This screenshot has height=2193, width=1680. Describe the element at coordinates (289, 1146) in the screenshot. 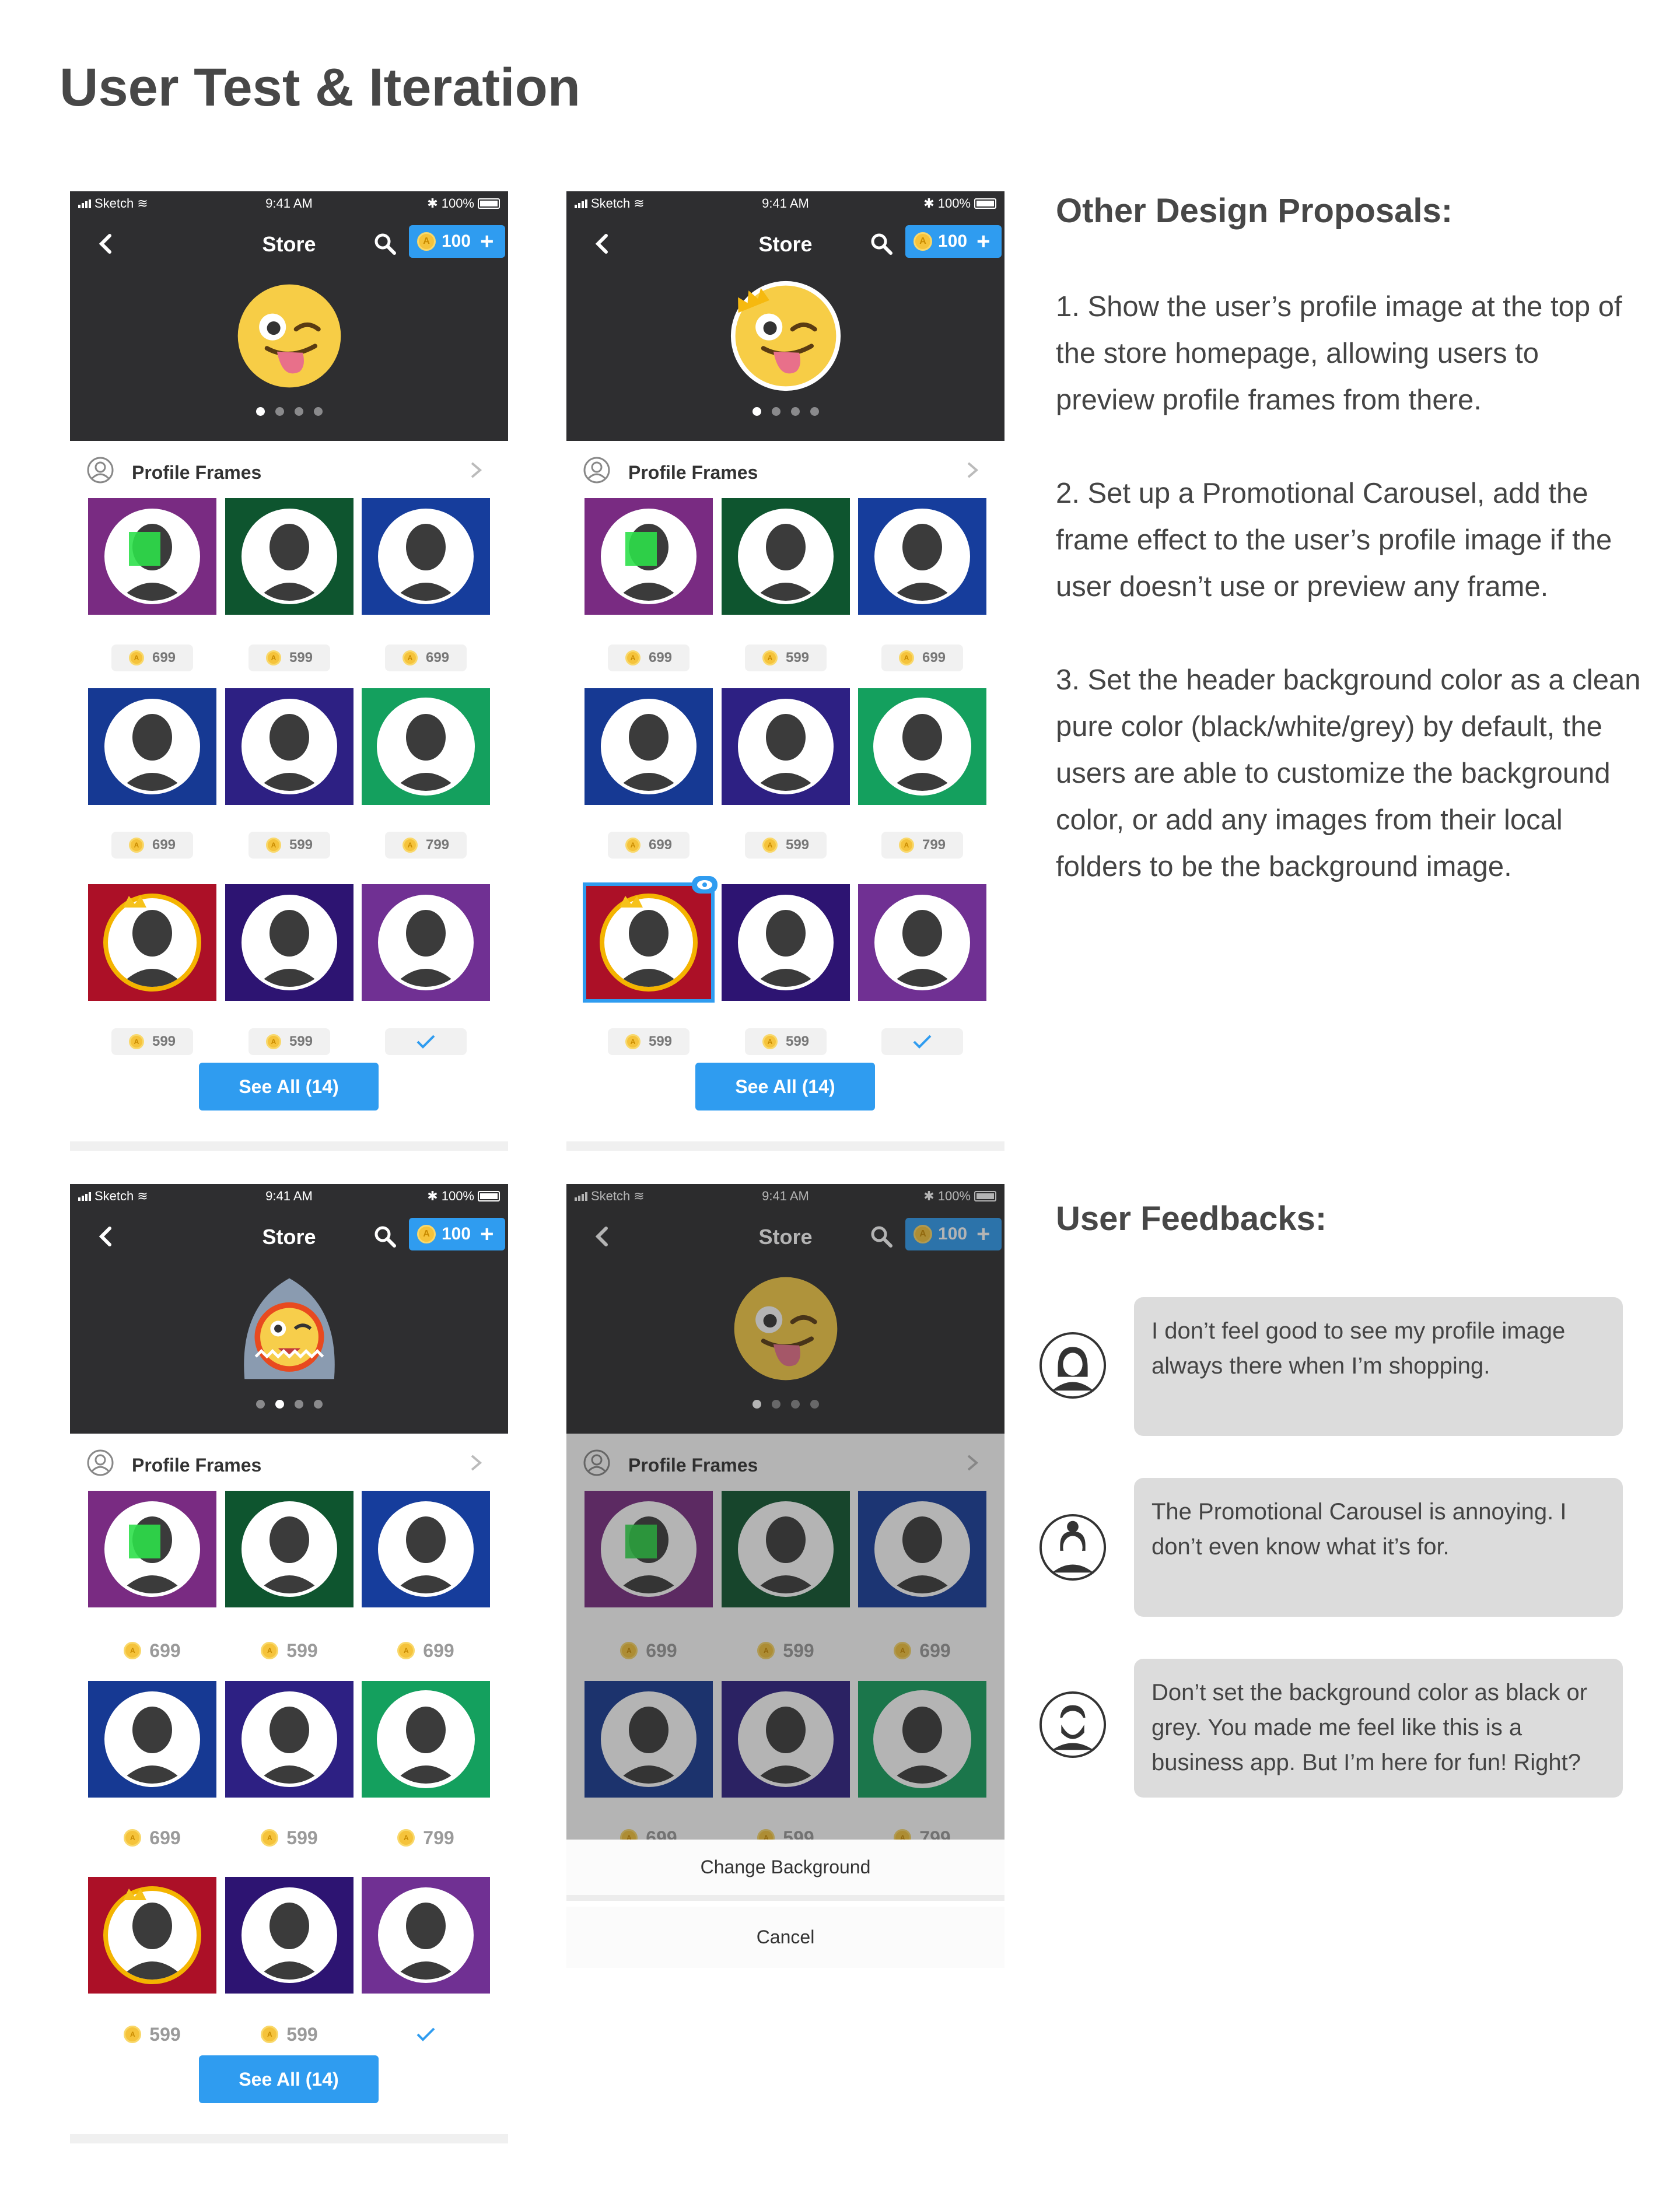

I see `divider` at that location.